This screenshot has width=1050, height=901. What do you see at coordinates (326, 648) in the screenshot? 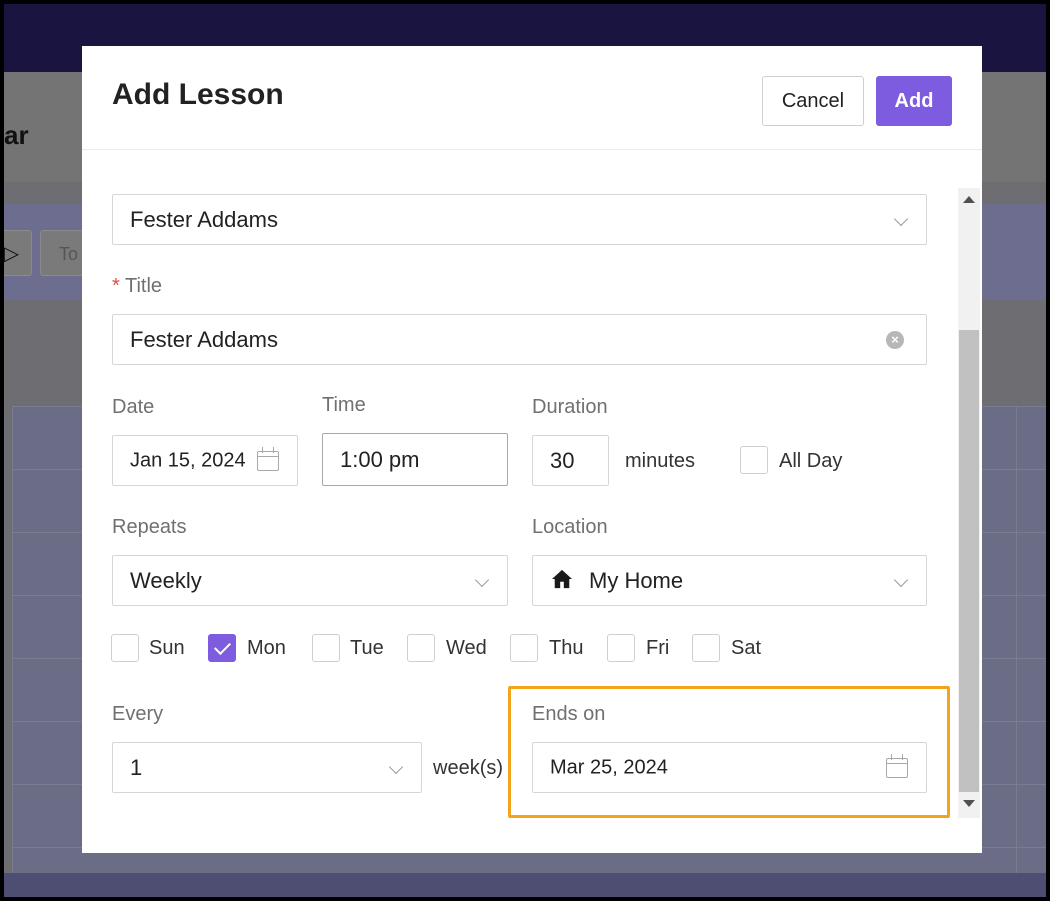
I see `weekday-checkbox-tue` at bounding box center [326, 648].